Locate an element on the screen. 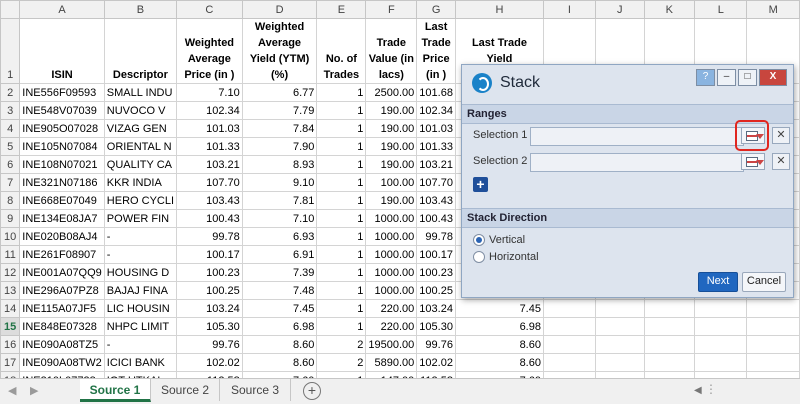 Image resolution: width=800 pixels, height=404 pixels. data-cell: 2500.00 is located at coordinates (391, 92).